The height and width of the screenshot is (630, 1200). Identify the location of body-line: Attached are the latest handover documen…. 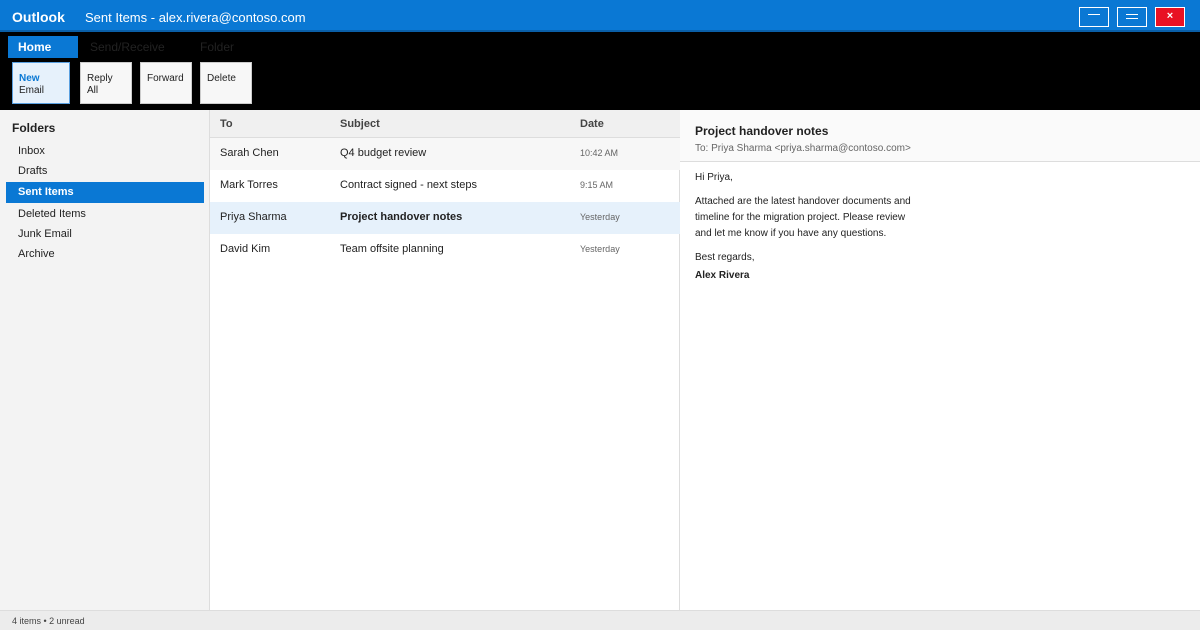
(803, 201).